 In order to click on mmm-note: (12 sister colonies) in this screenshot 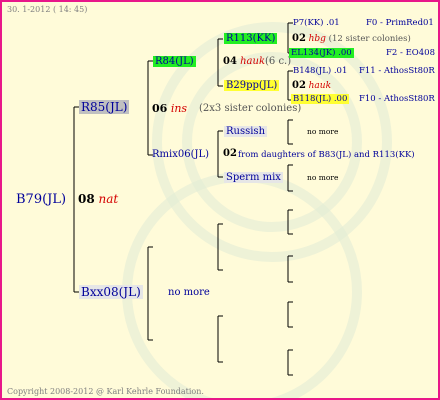, I will do `click(369, 39)`.